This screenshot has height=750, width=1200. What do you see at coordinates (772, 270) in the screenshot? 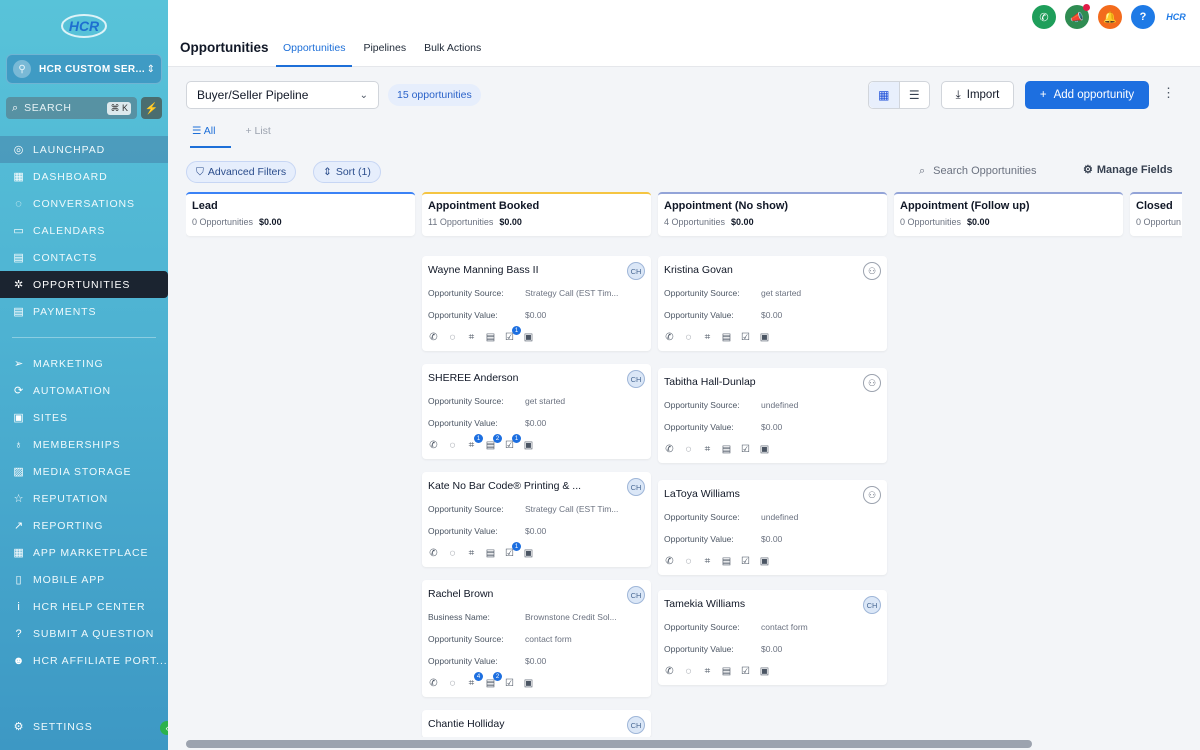
I see `card-contact-name: Kristina Govan` at bounding box center [772, 270].